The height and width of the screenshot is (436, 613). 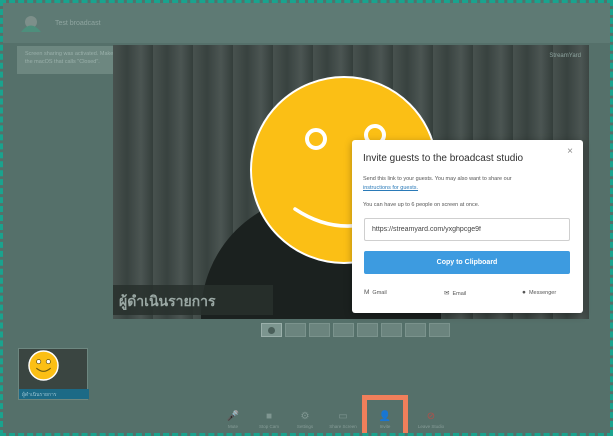 I want to click on monitor-icon: ▭, so click(x=343, y=416).